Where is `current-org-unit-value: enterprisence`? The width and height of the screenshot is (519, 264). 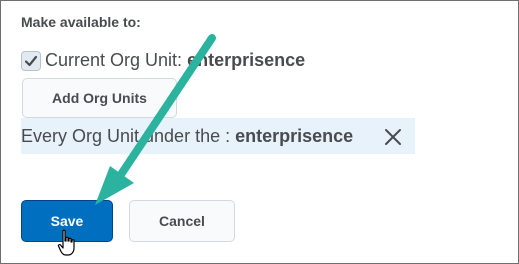 current-org-unit-value: enterprisence is located at coordinates (246, 60).